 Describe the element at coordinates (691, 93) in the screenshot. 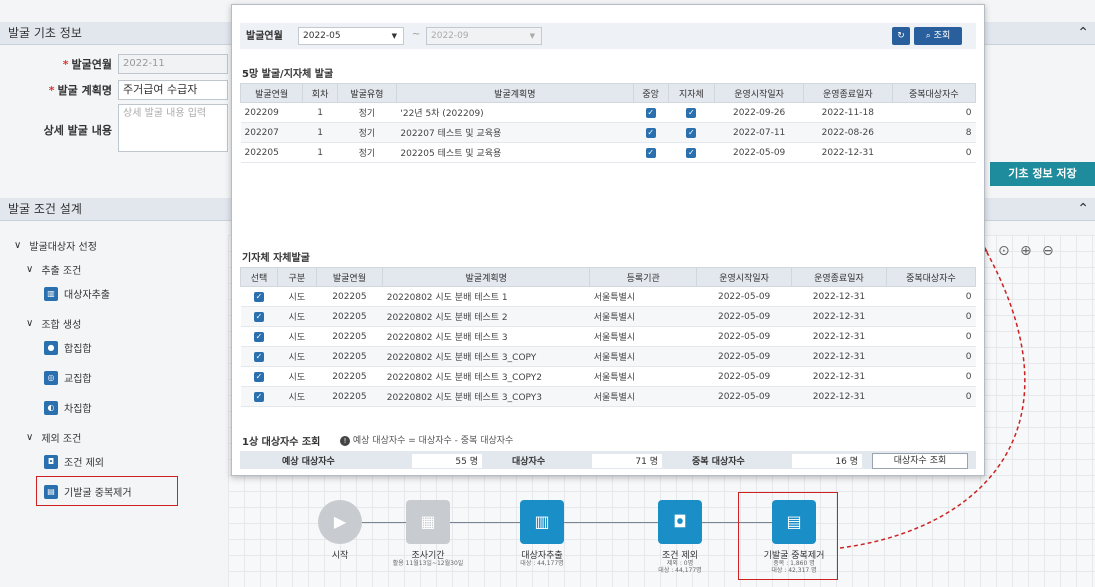

I see `table-header: 지자체` at that location.